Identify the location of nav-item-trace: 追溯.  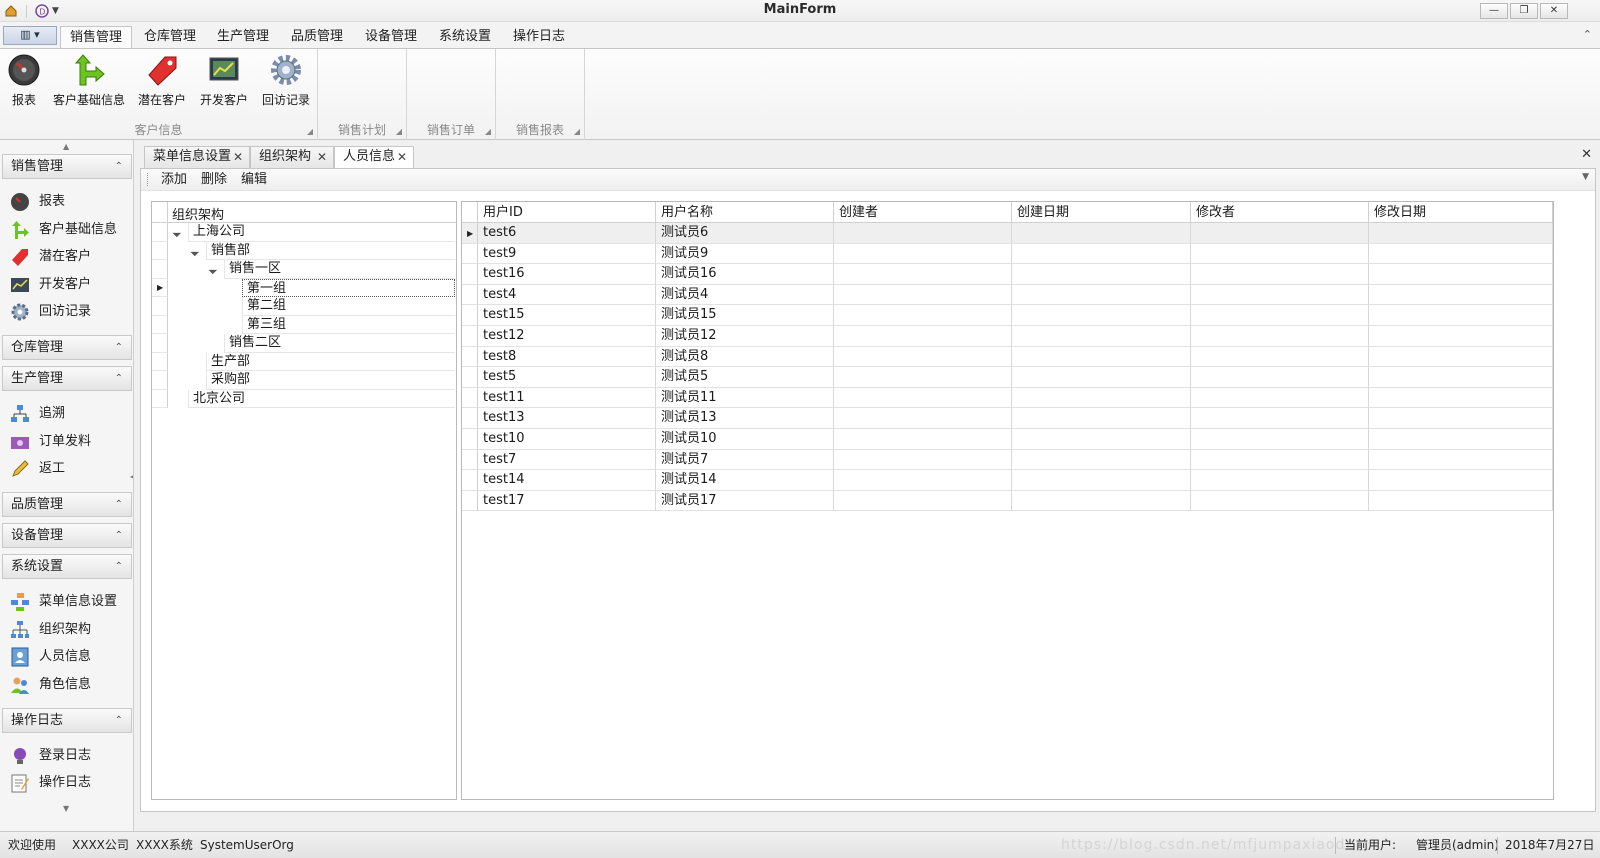
(37, 414).